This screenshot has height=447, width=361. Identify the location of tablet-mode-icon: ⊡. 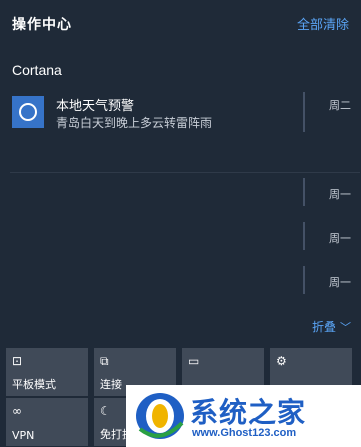
(17, 361).